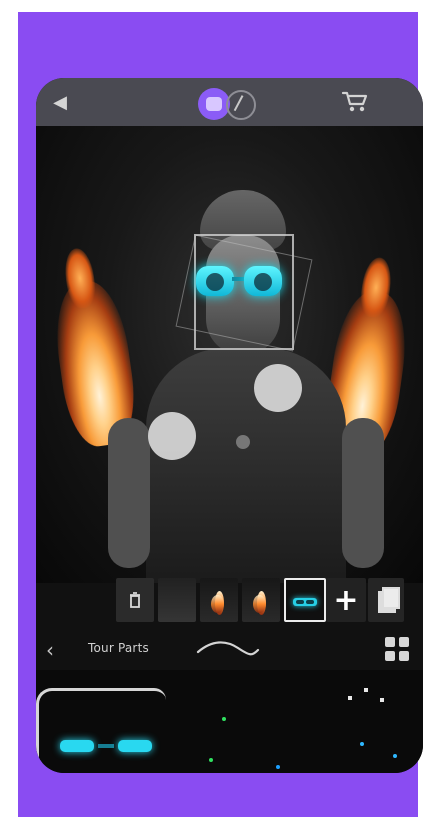 The width and height of the screenshot is (427, 822). I want to click on sticker-rotate-handle, so click(278, 388).